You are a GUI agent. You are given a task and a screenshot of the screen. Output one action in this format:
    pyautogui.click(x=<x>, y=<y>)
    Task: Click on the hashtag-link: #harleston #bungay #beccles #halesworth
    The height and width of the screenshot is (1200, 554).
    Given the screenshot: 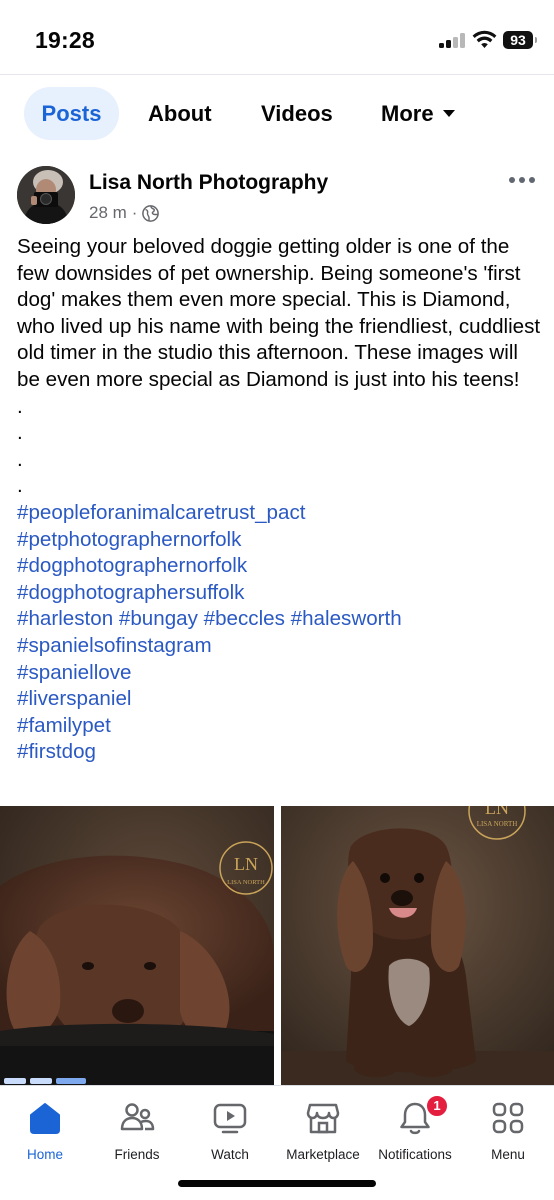 What is the action you would take?
    pyautogui.click(x=279, y=619)
    